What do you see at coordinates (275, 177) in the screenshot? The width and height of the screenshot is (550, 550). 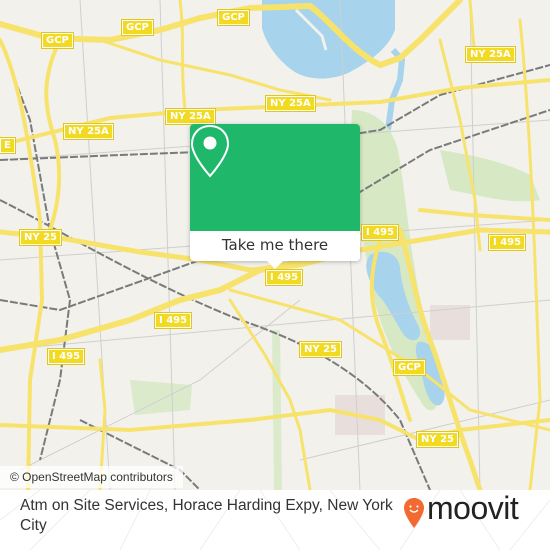 I see `popup-header` at bounding box center [275, 177].